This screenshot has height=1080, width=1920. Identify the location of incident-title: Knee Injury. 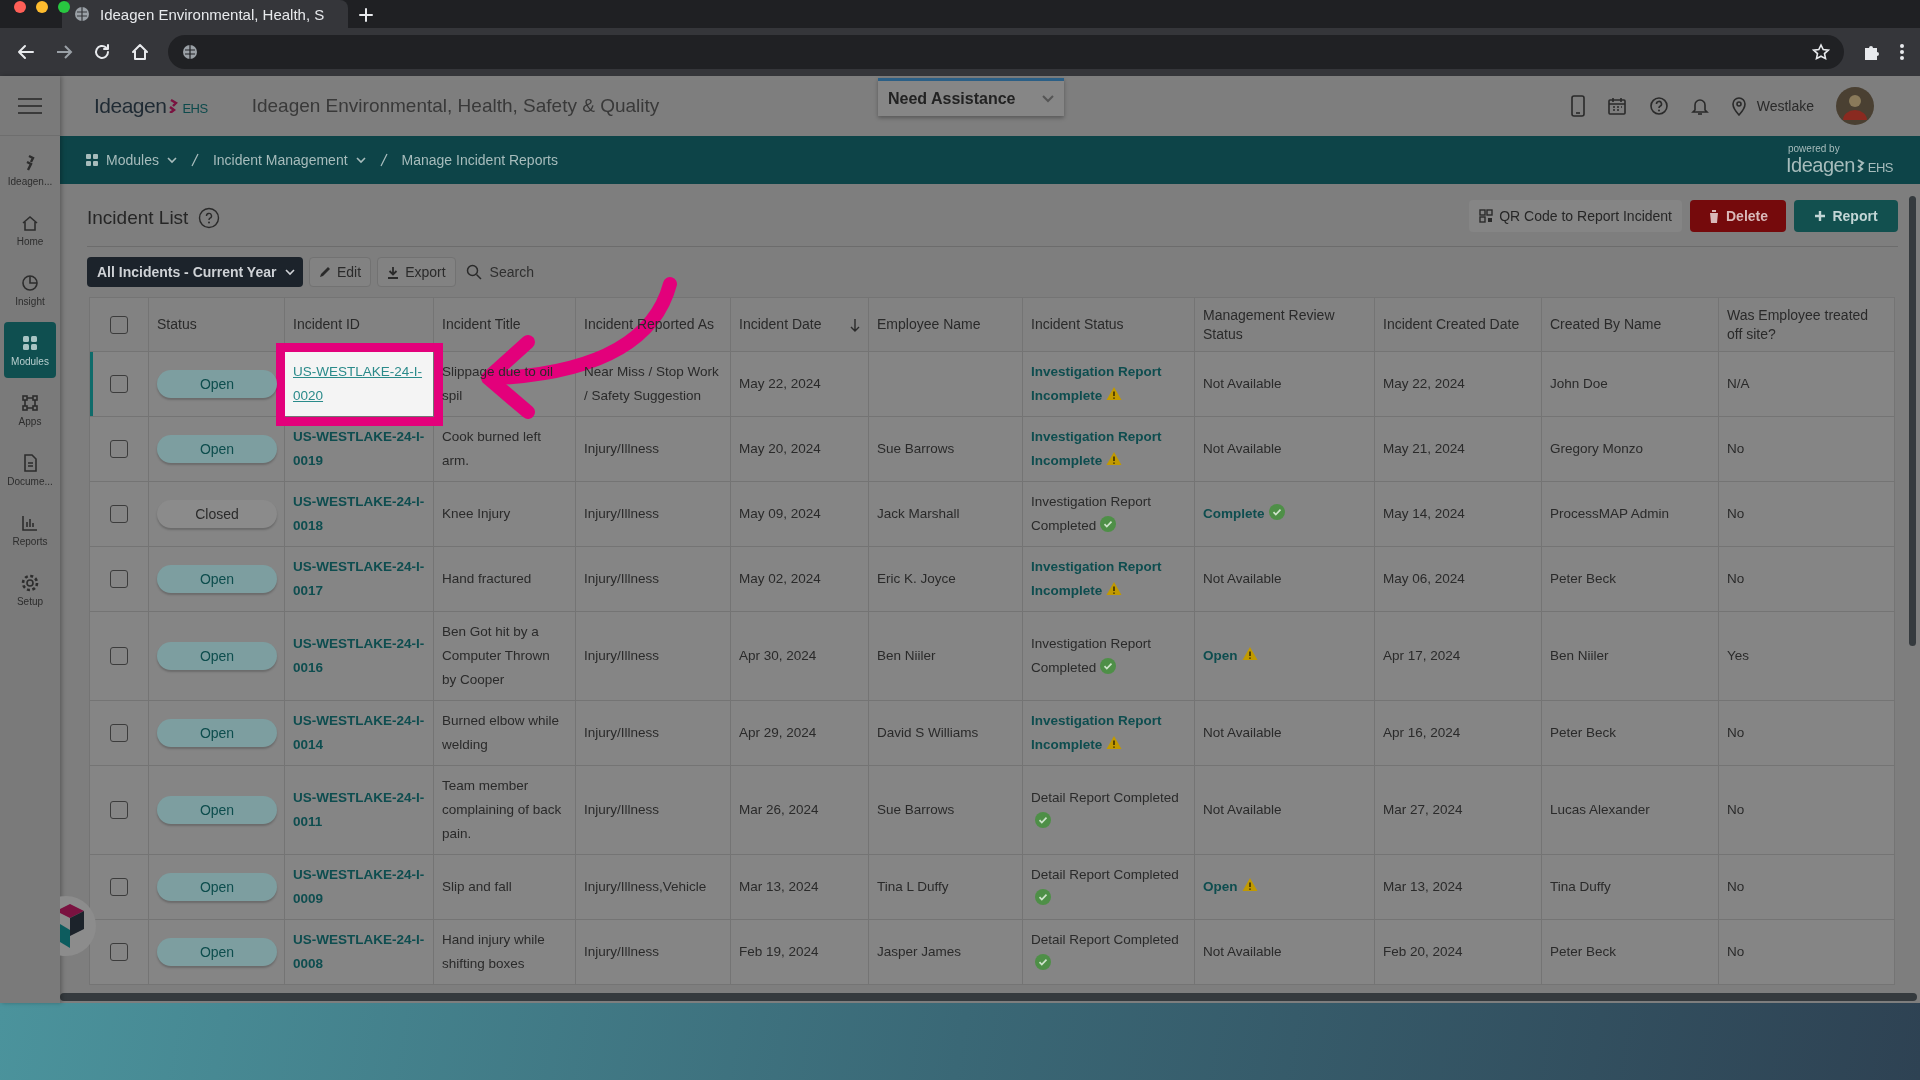
(477, 514).